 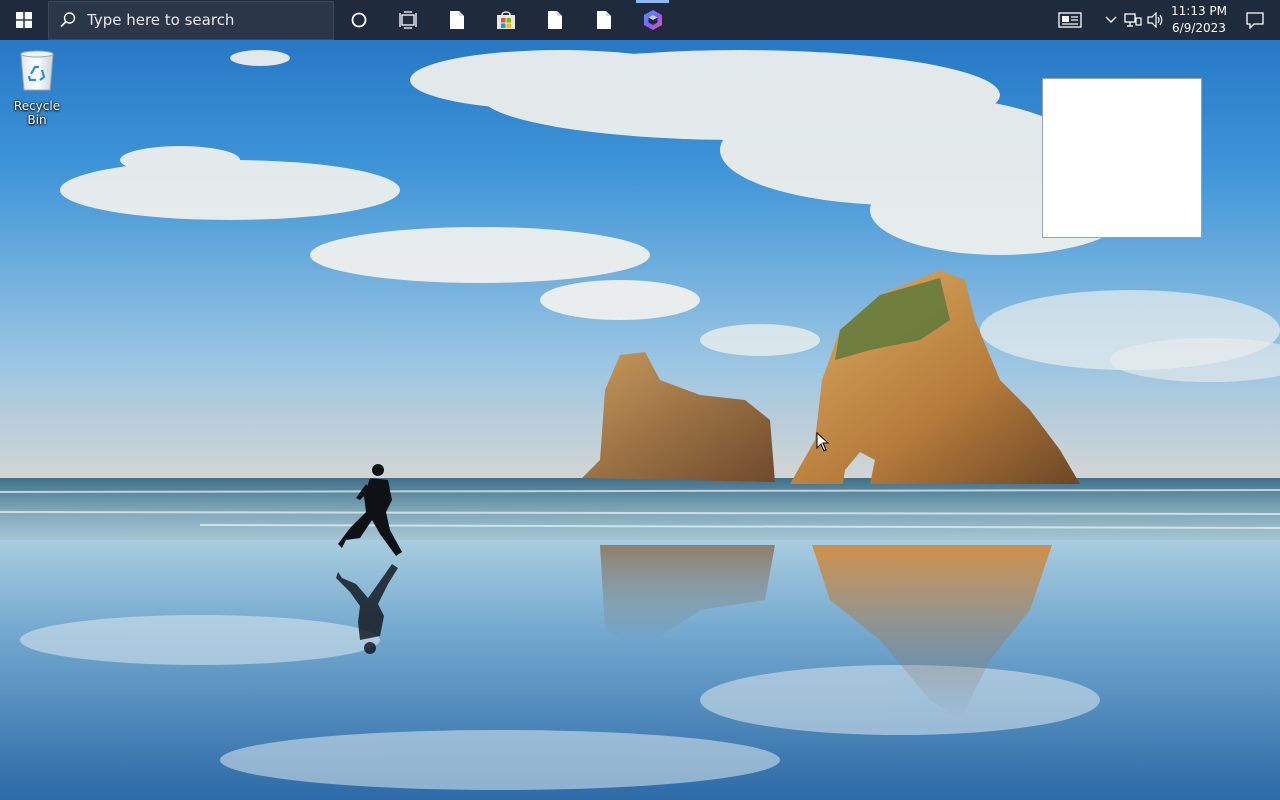 I want to click on taskbar-app-copilot, so click(x=652, y=20).